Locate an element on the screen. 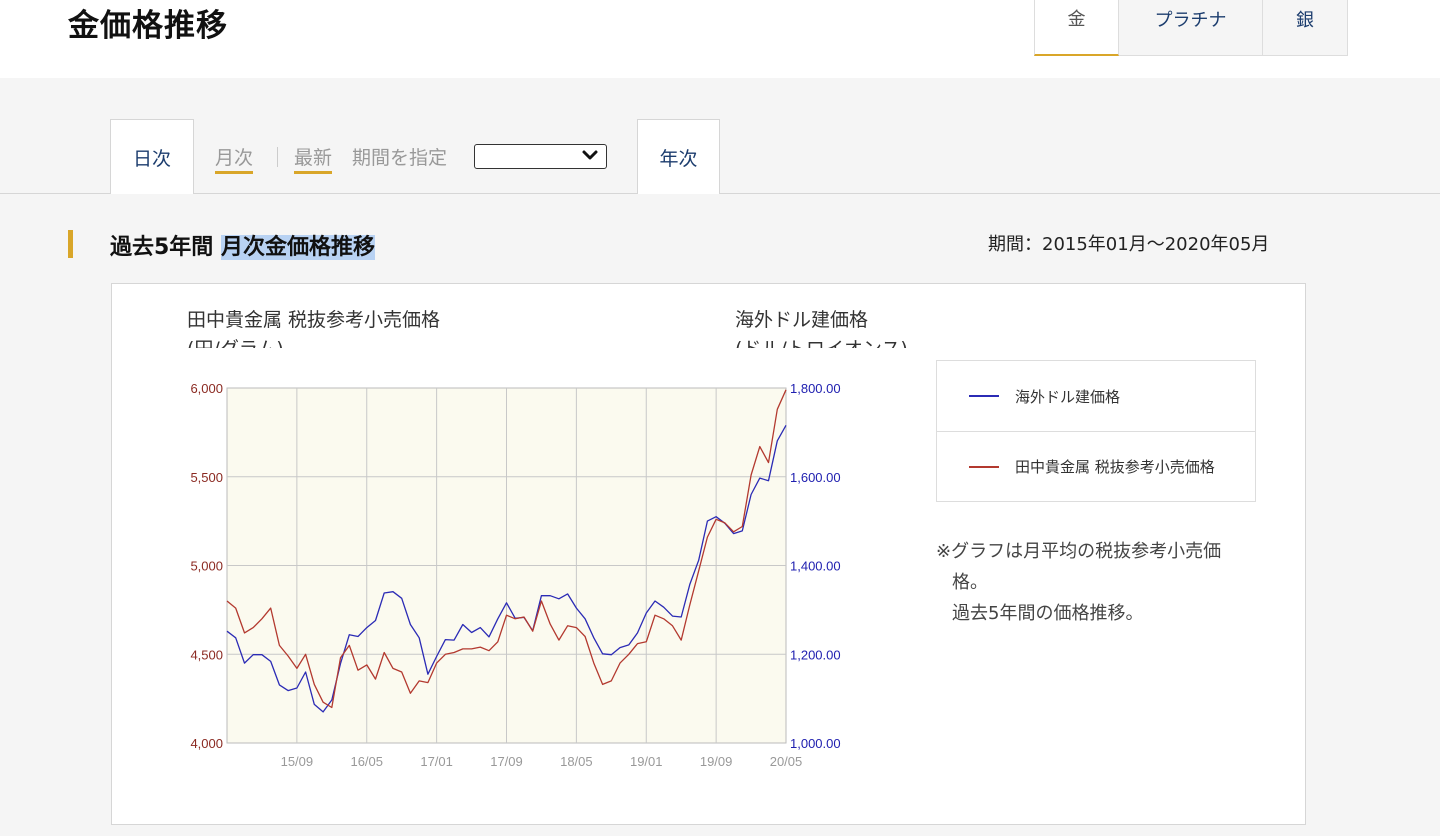  x-tick-label: 17/01 is located at coordinates (436, 761).